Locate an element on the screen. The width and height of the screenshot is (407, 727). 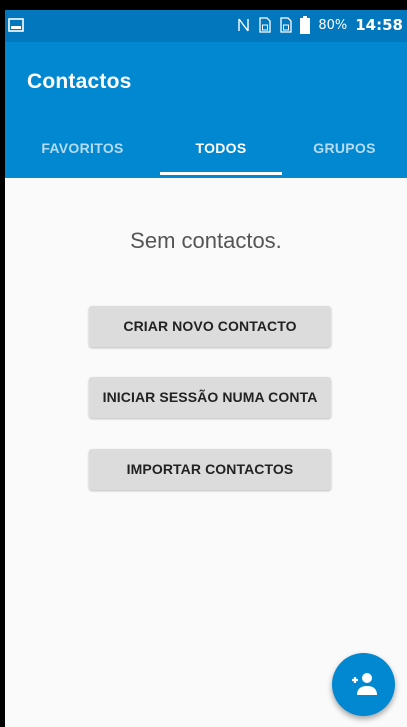
status-bar: 80% 14:58 is located at coordinates (206, 26).